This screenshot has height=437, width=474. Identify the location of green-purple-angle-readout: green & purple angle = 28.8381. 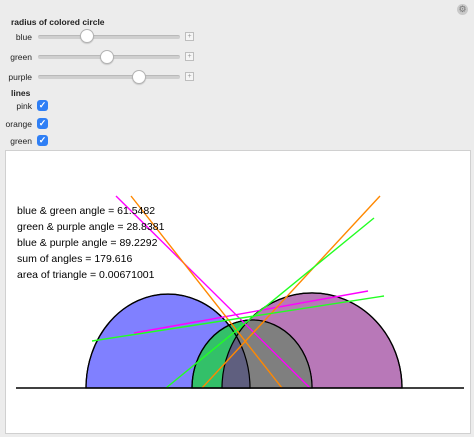
(91, 227).